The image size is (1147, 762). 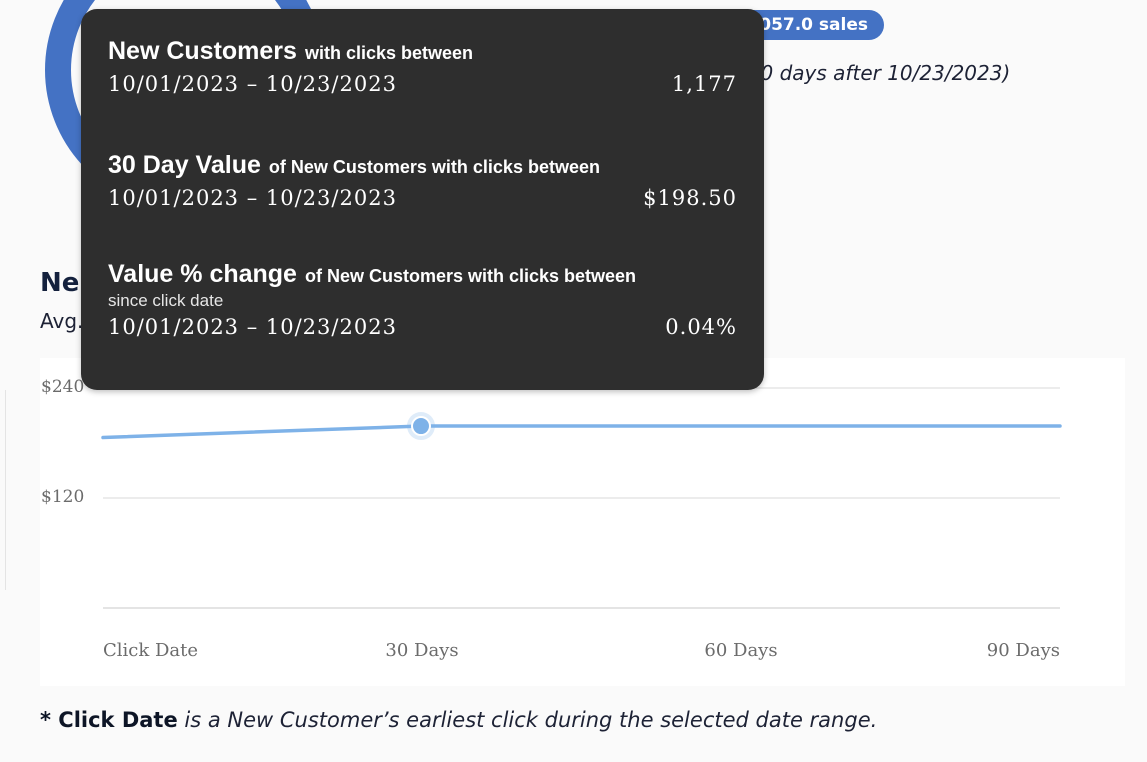 What do you see at coordinates (690, 198) in the screenshot?
I see `tooltip-value: $198.50` at bounding box center [690, 198].